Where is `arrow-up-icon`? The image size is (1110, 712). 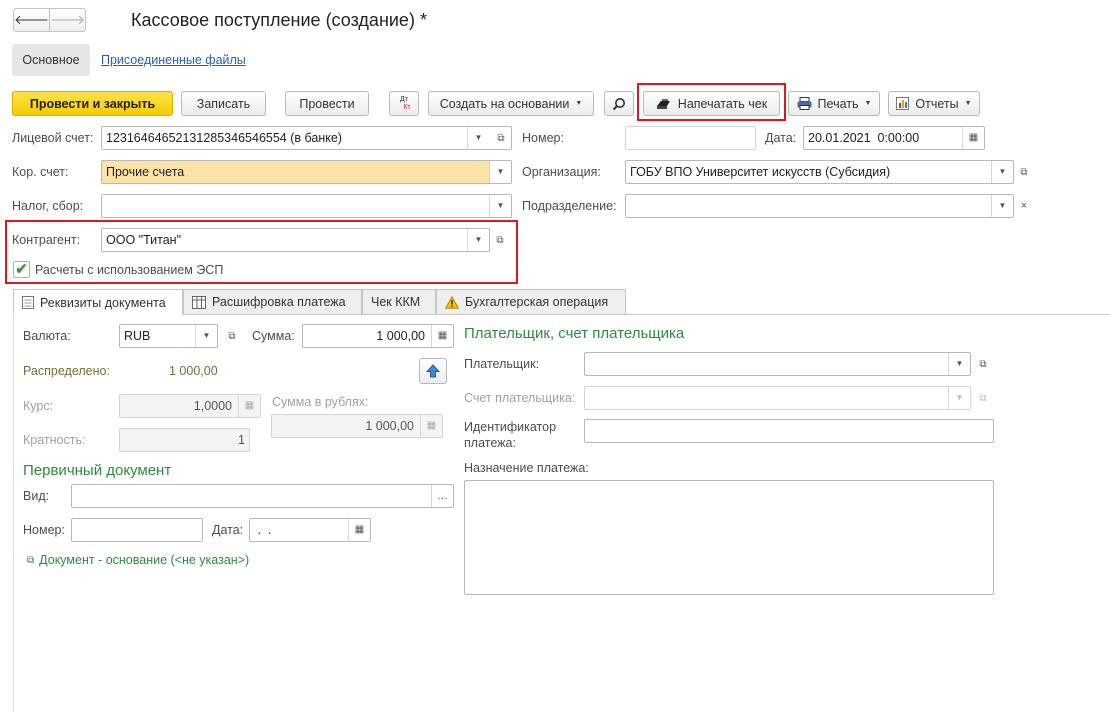
arrow-up-icon is located at coordinates (433, 371).